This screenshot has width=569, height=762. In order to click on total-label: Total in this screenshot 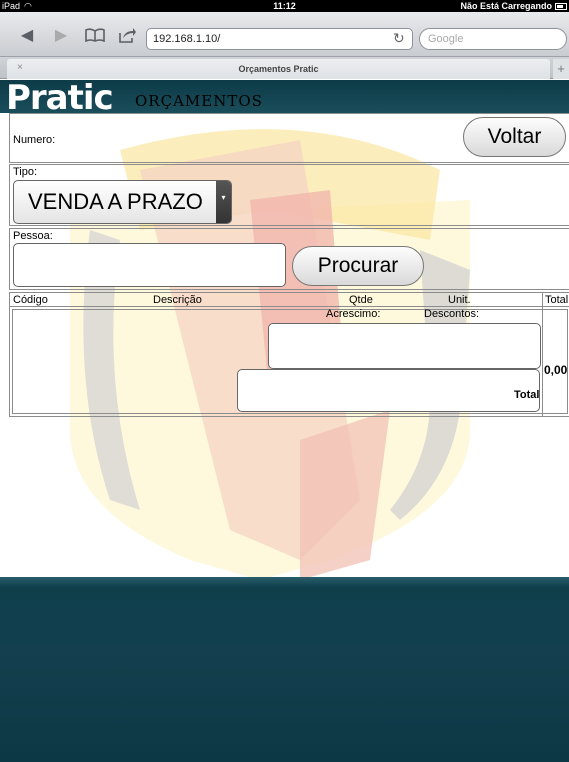, I will do `click(527, 395)`.